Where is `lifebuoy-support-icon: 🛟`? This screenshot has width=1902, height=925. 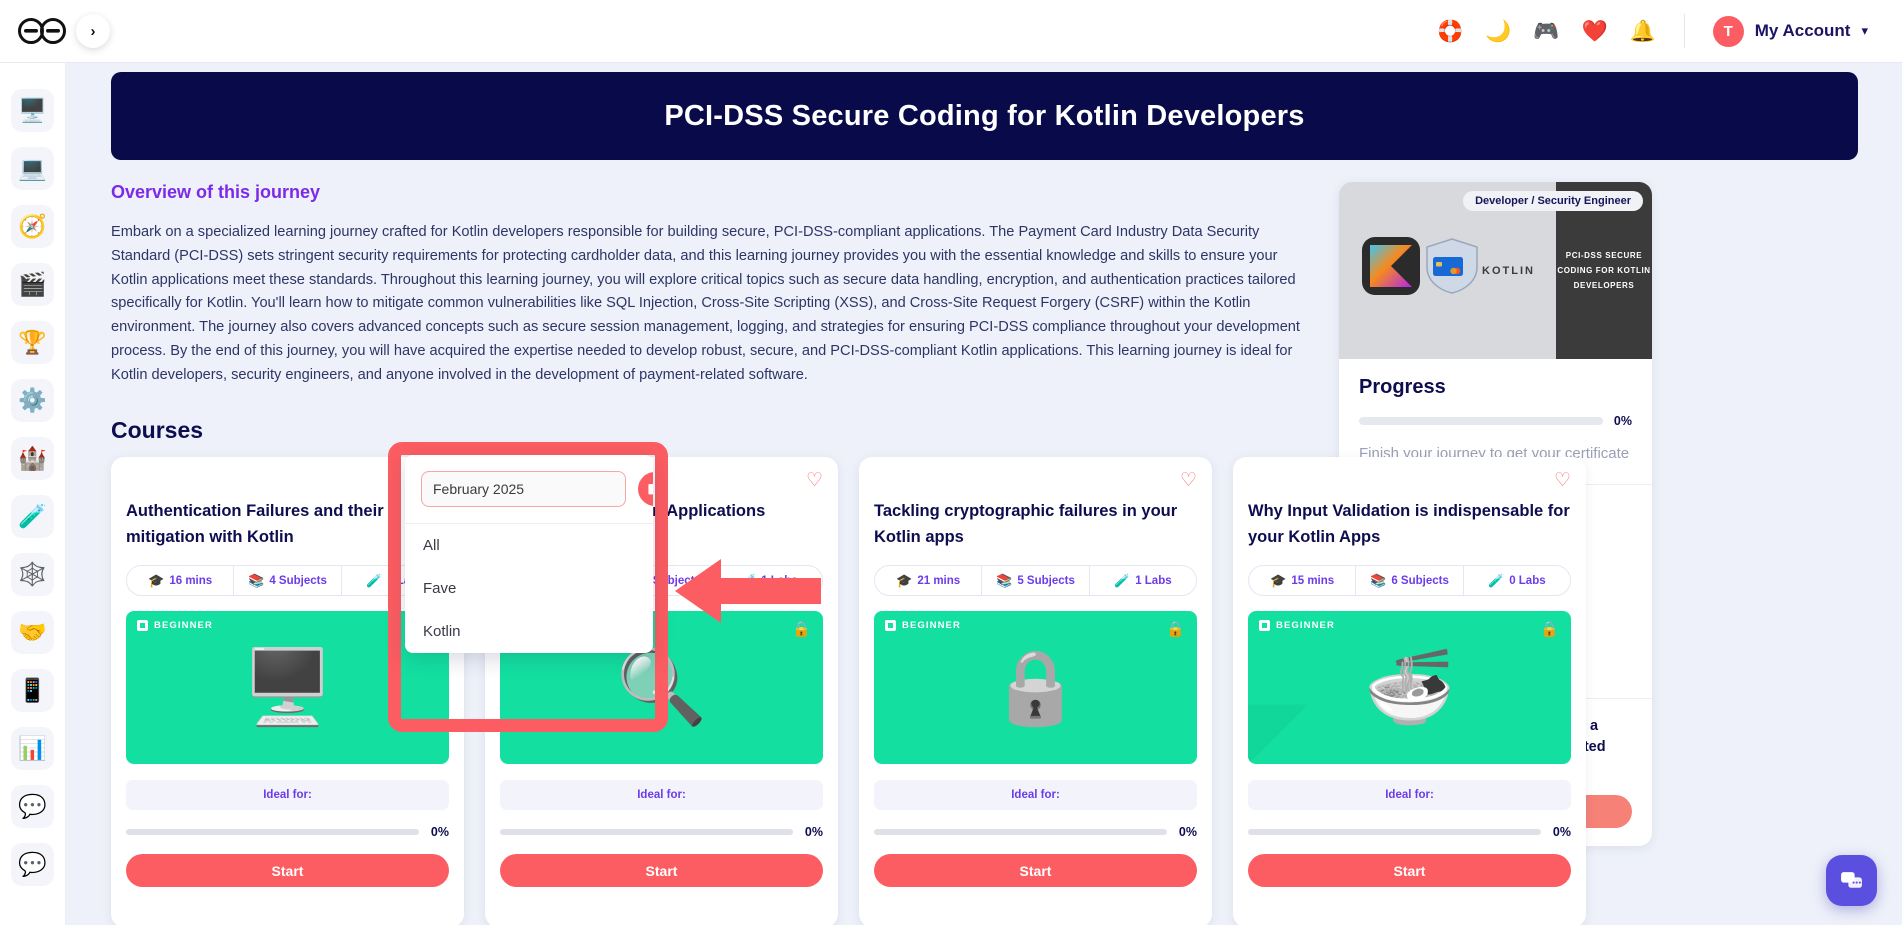
lifebuoy-support-icon: 🛟 is located at coordinates (1450, 31).